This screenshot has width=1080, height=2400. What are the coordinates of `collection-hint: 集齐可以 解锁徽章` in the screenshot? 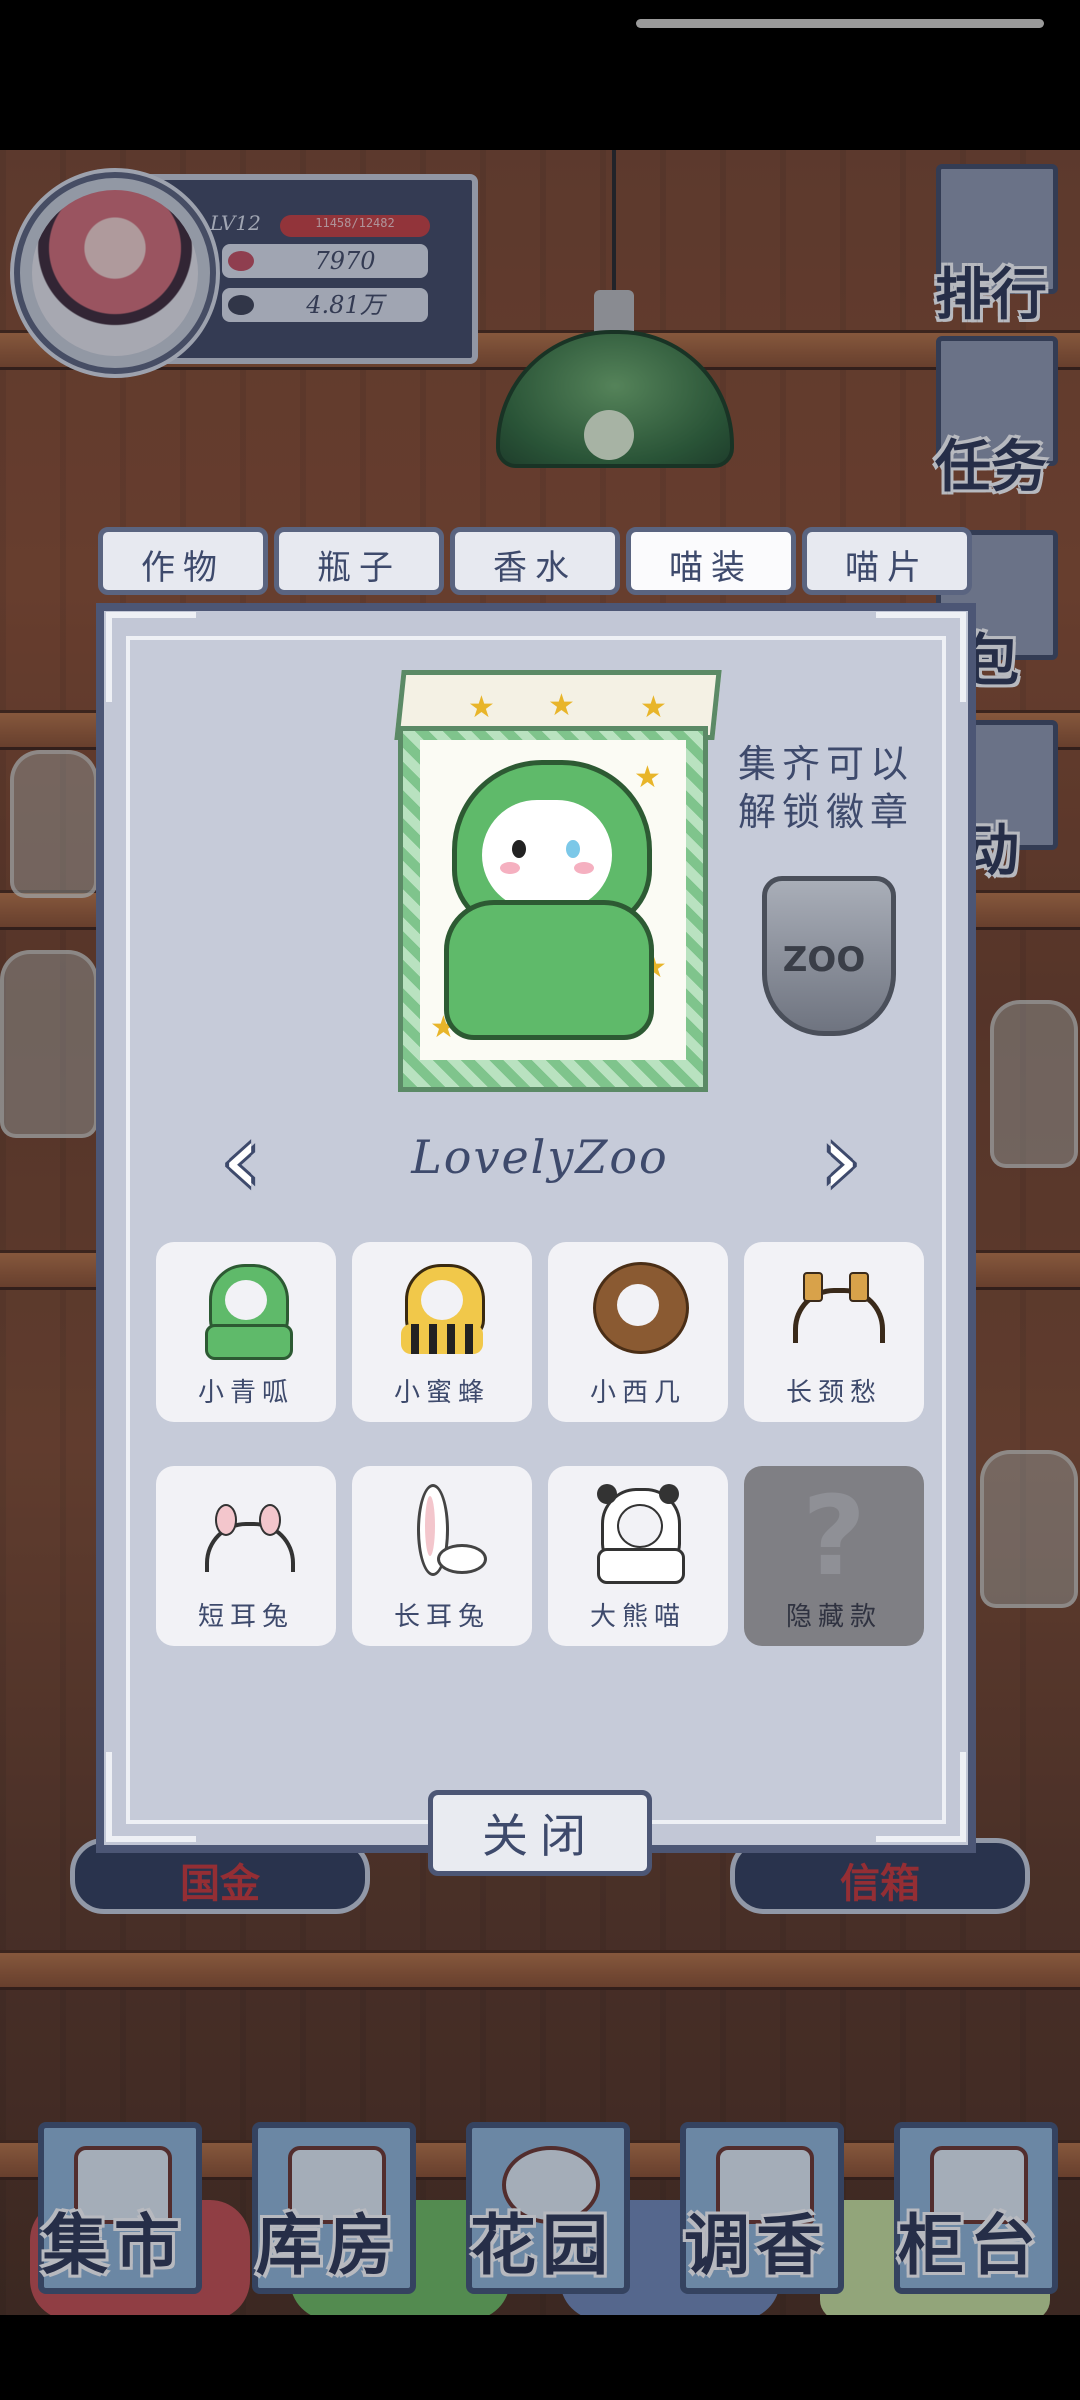 It's located at (826, 790).